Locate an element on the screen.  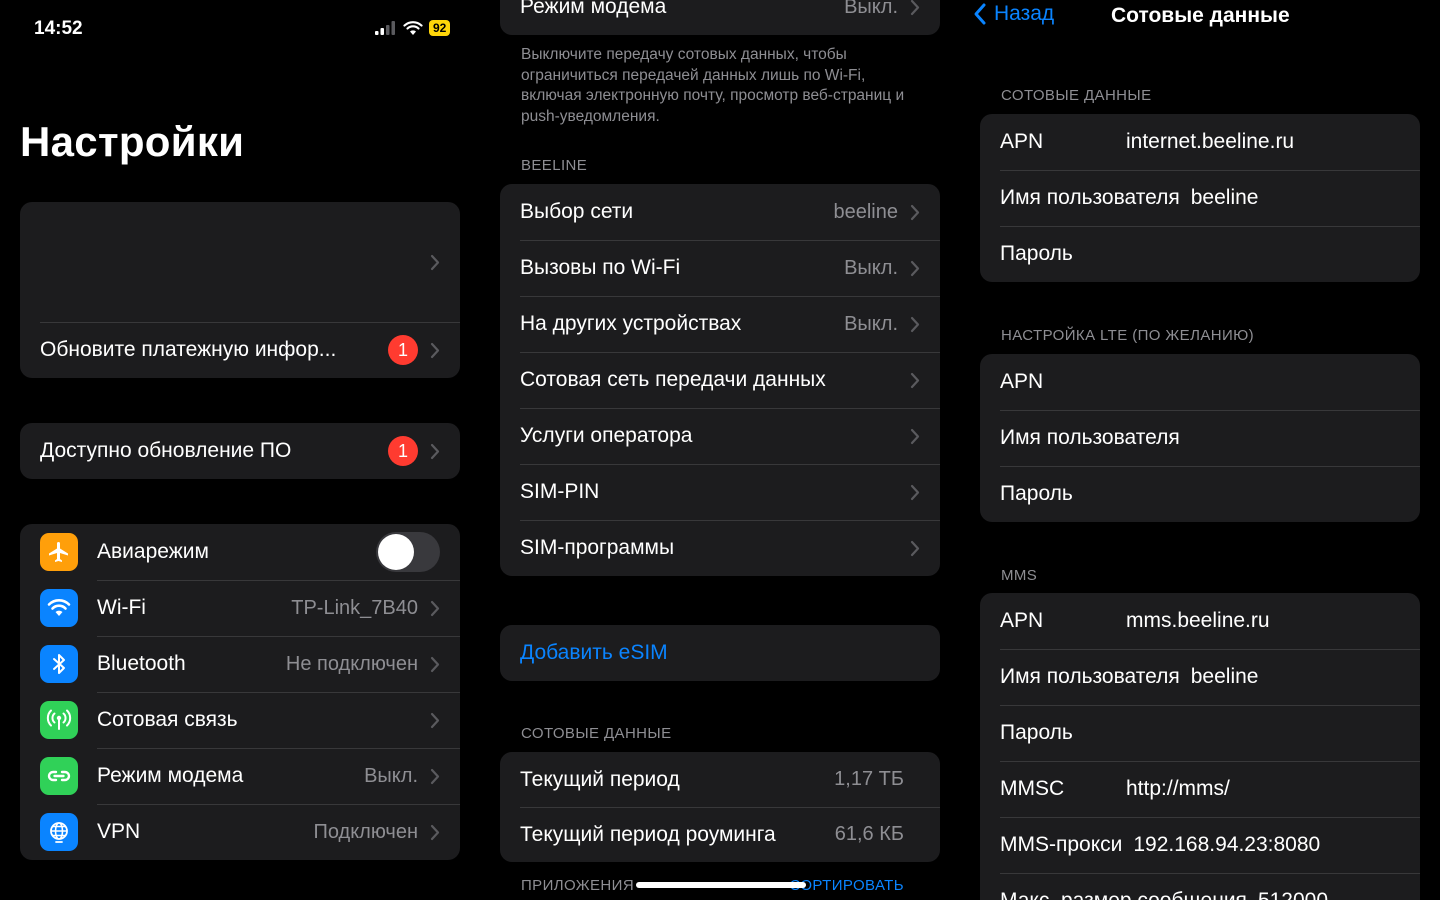
account-group: Обновите платежную инфор... 1 is located at coordinates (240, 290).